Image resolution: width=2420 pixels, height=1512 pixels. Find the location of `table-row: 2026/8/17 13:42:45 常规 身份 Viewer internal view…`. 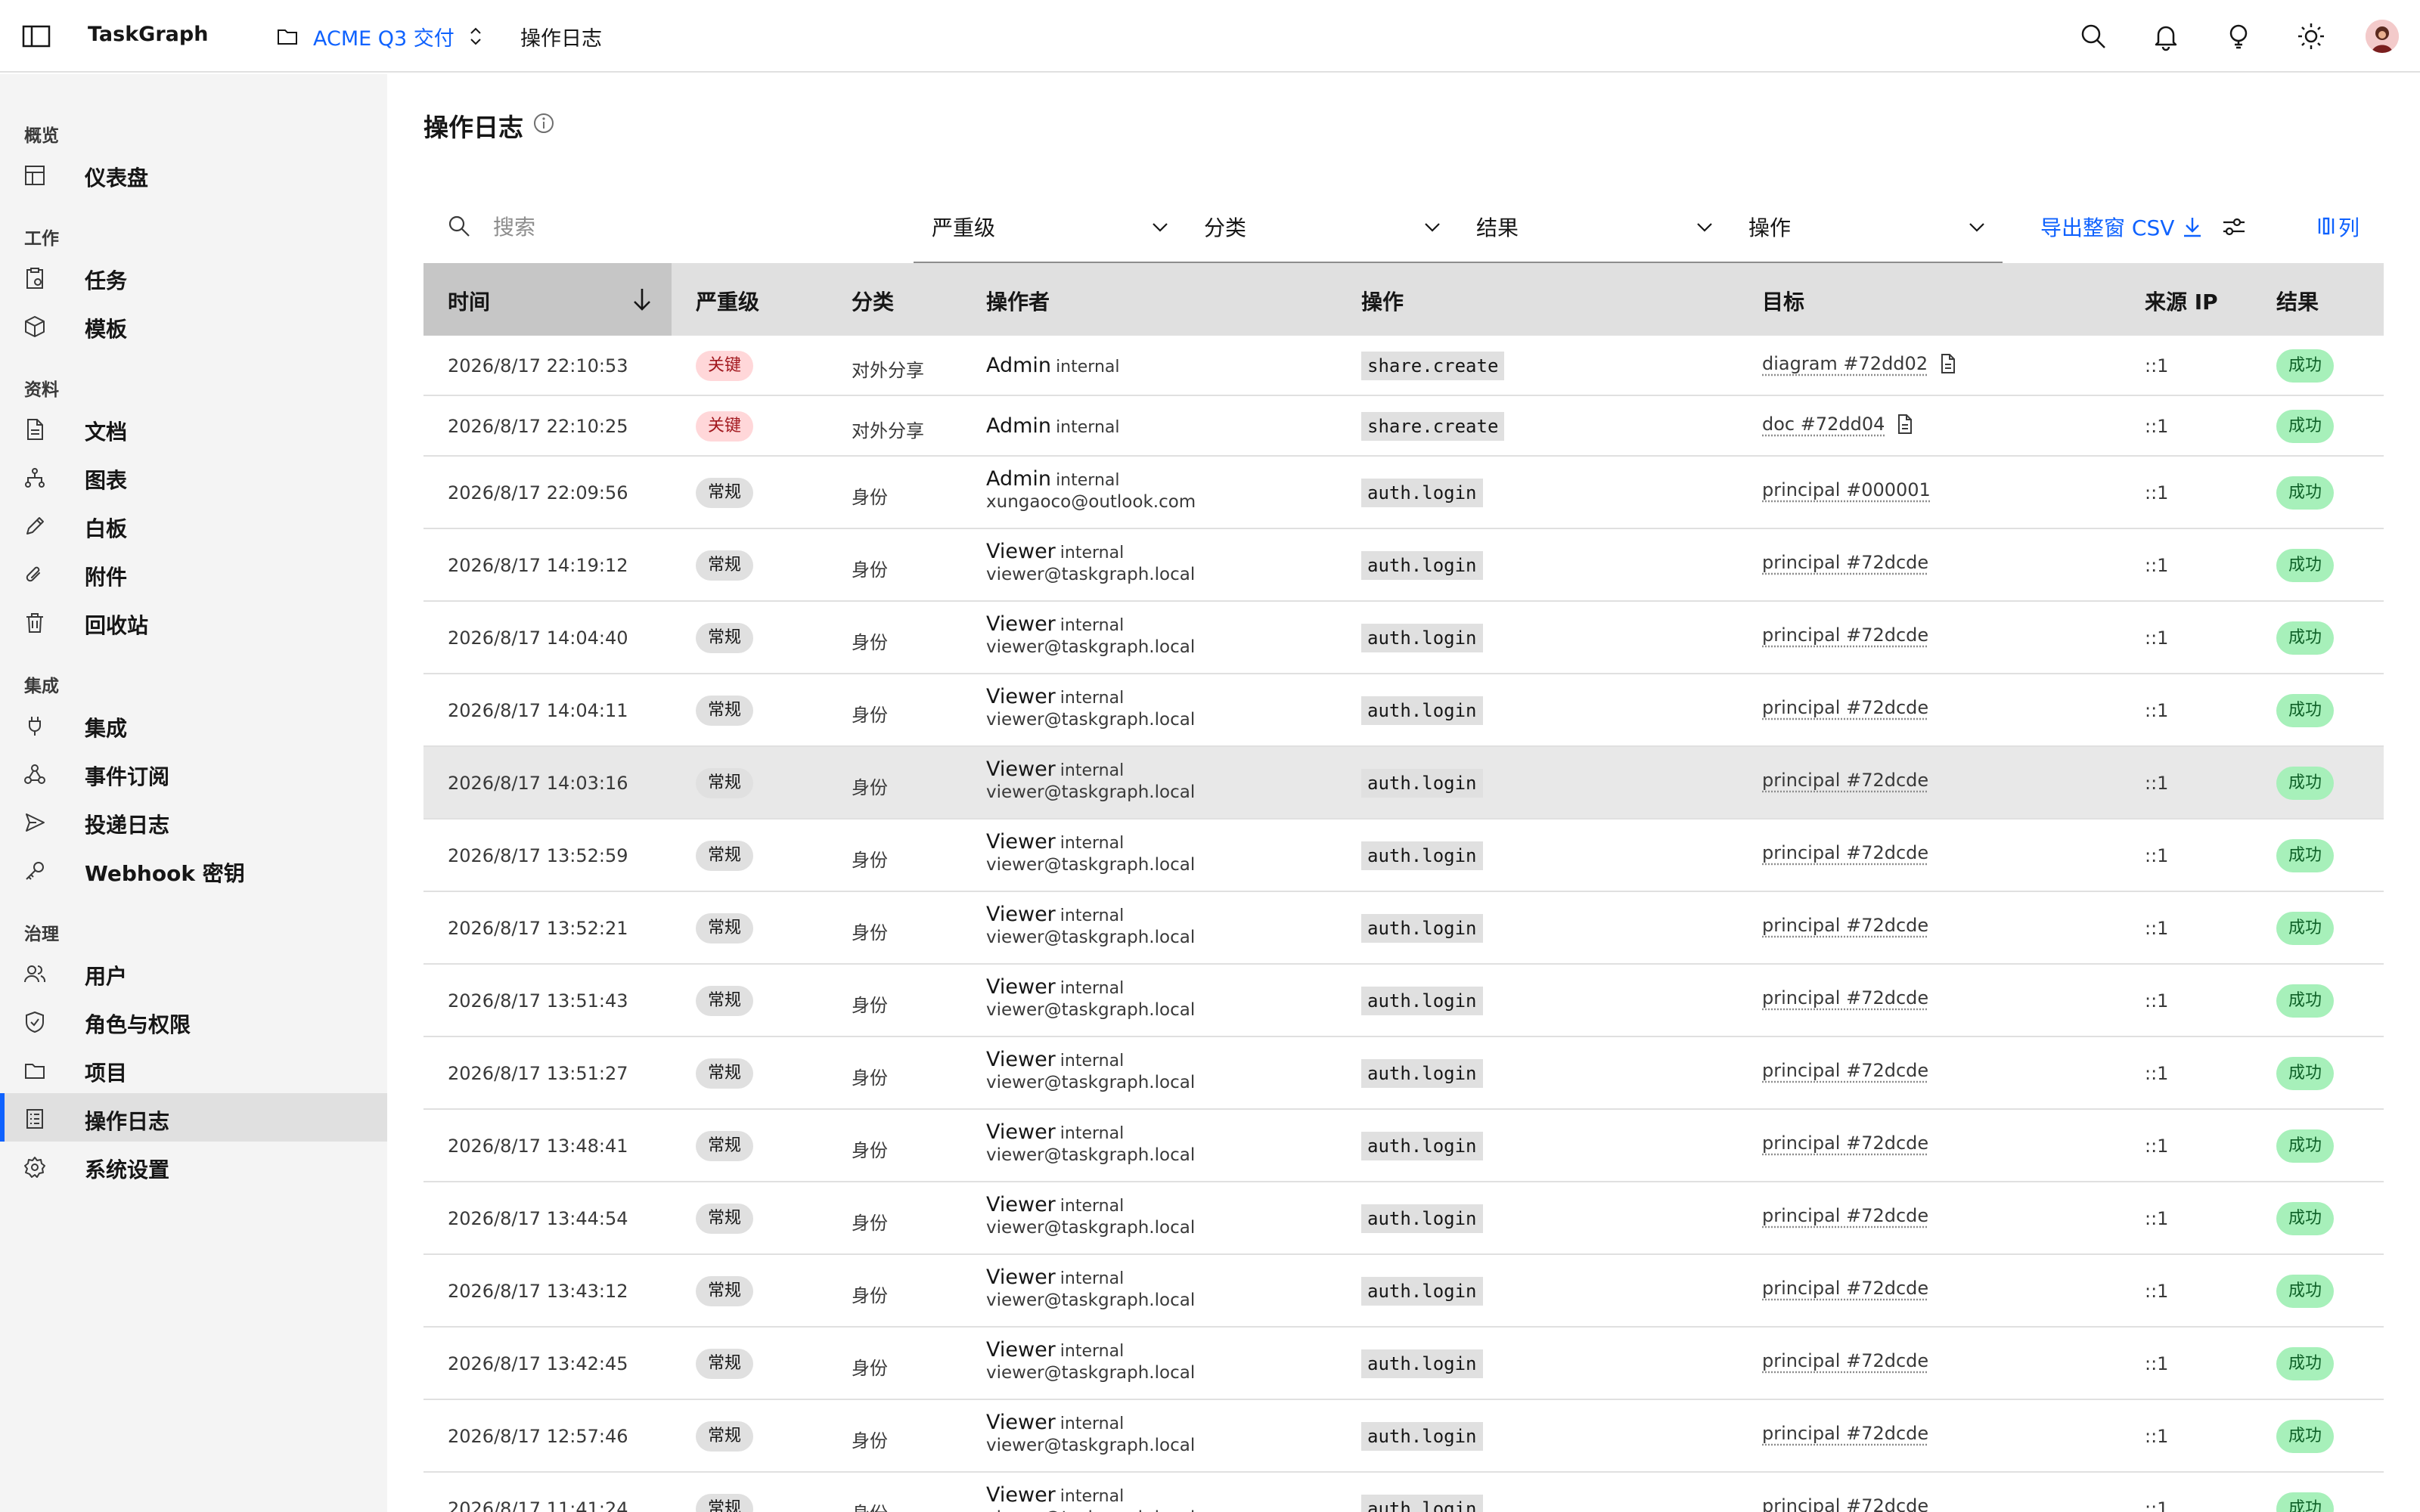

table-row: 2026/8/17 13:42:45 常规 身份 Viewer internal view… is located at coordinates (1404, 1364).